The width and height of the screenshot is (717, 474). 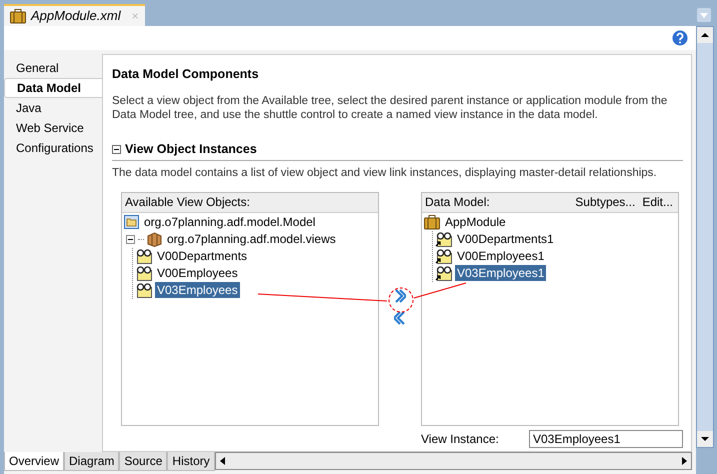 I want to click on scroll-up-icon, so click(x=705, y=35).